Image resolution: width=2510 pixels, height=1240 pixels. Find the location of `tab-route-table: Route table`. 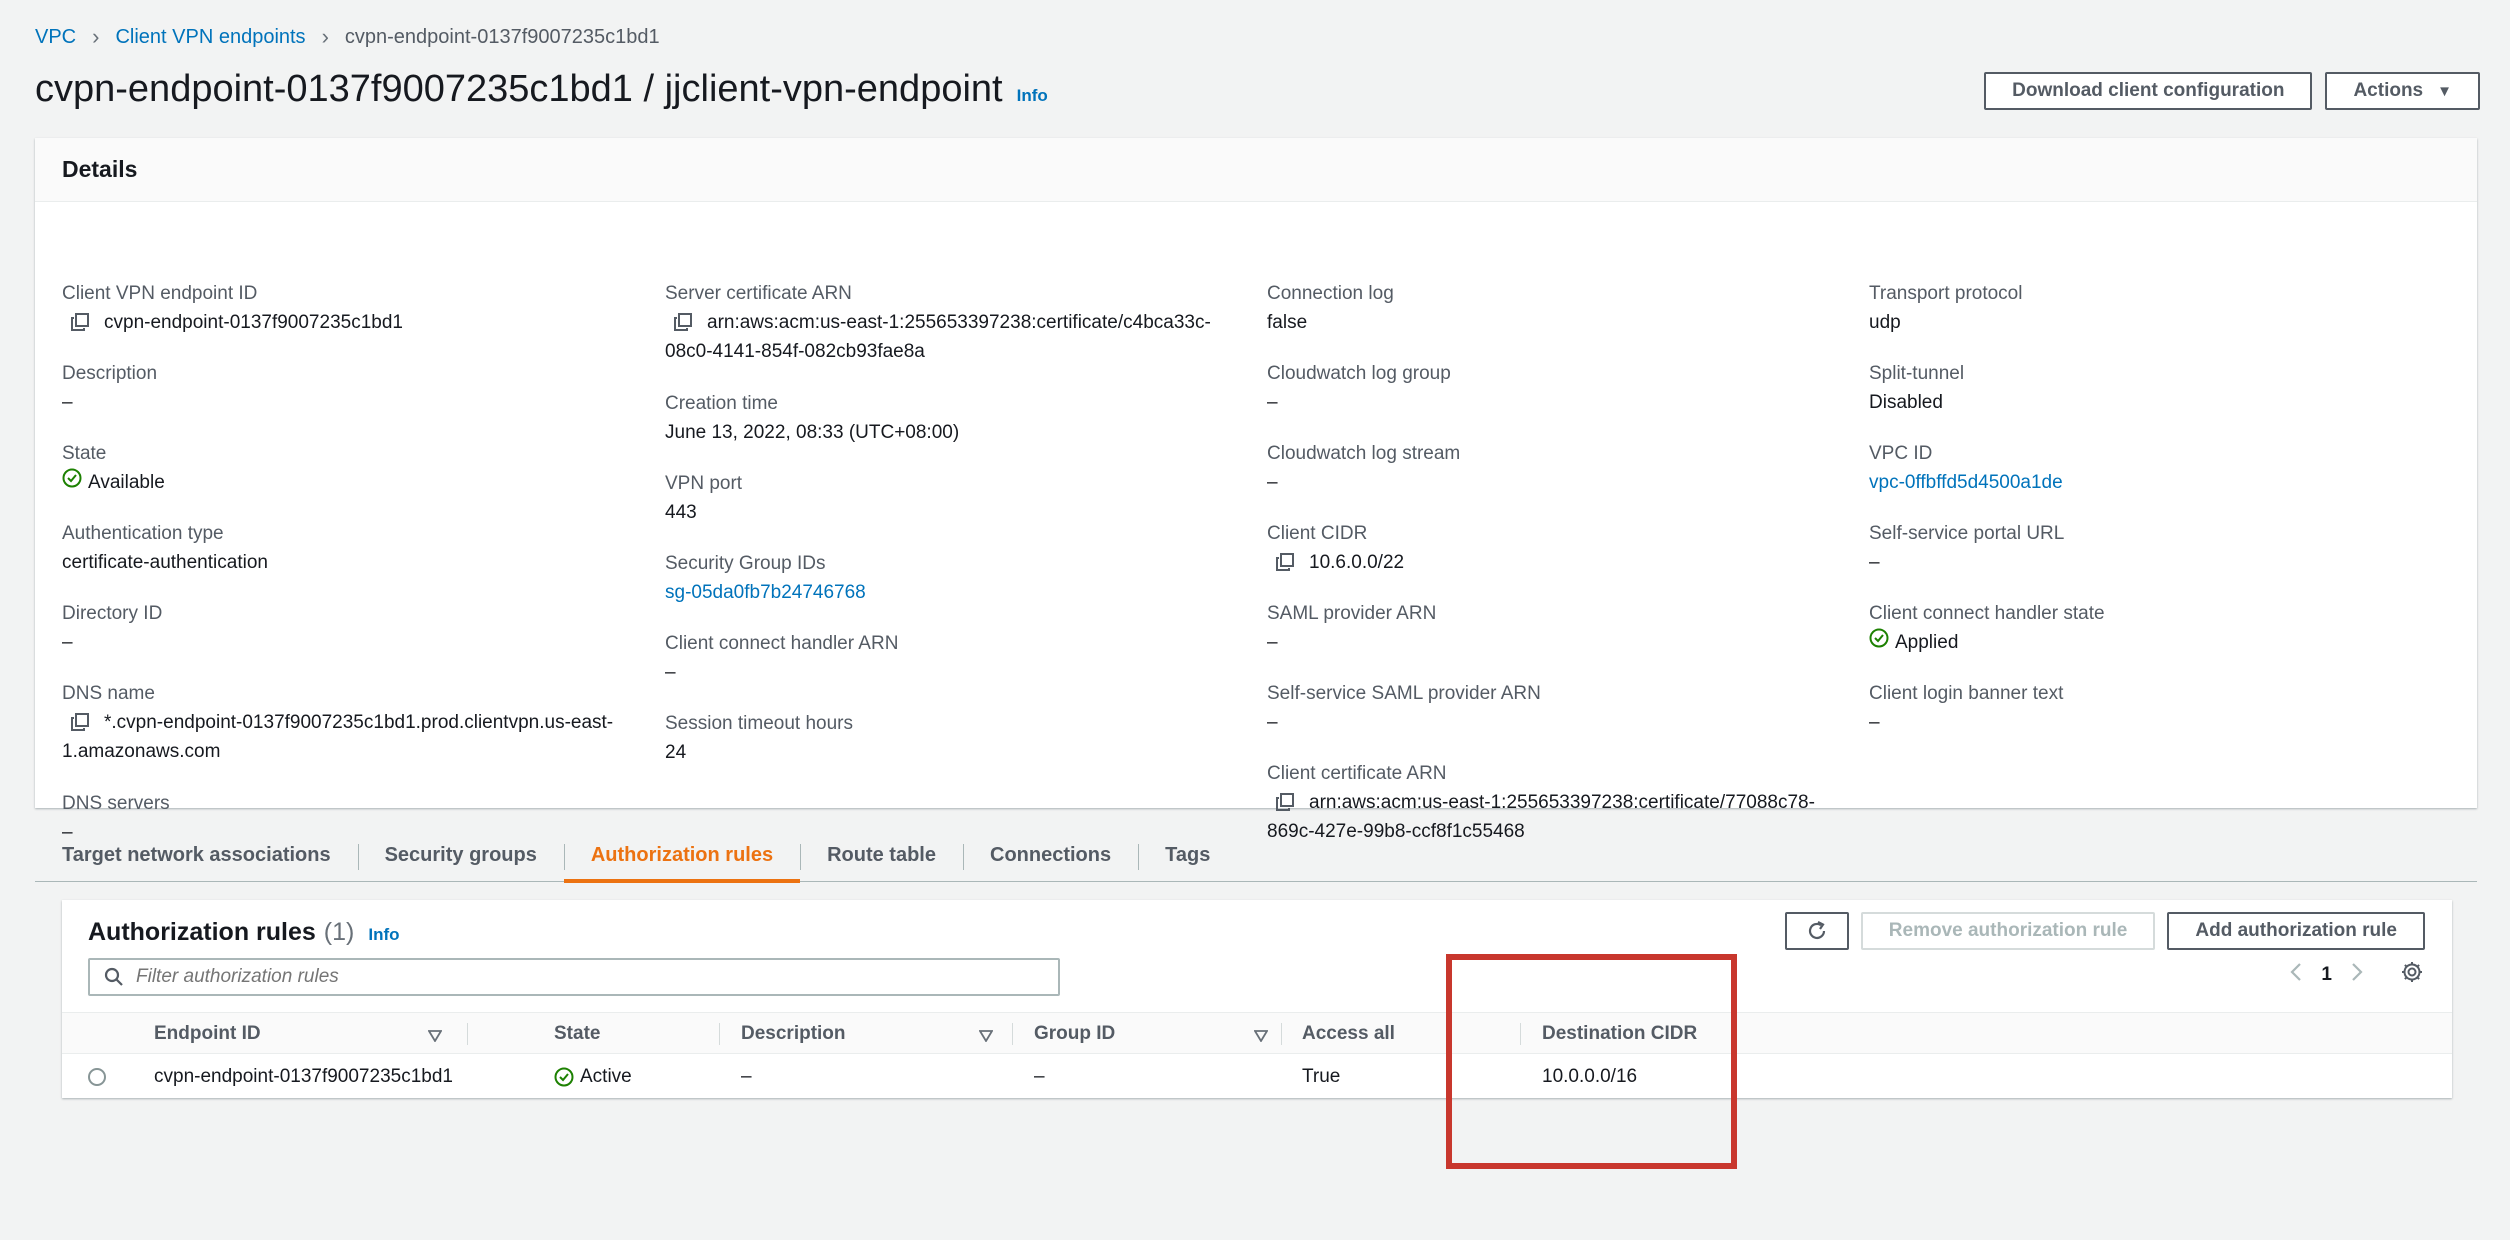

tab-route-table: Route table is located at coordinates (881, 856).